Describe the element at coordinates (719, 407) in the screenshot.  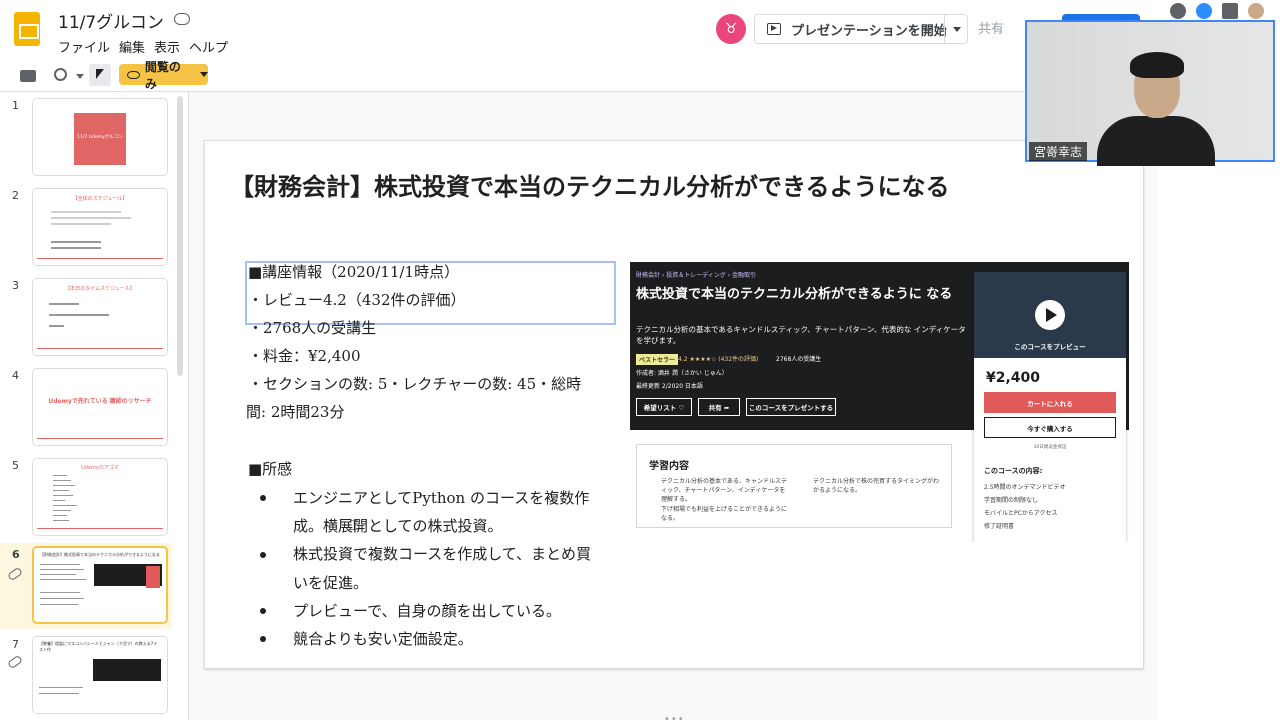
I see `udemy-share-button: 共有 ➦` at that location.